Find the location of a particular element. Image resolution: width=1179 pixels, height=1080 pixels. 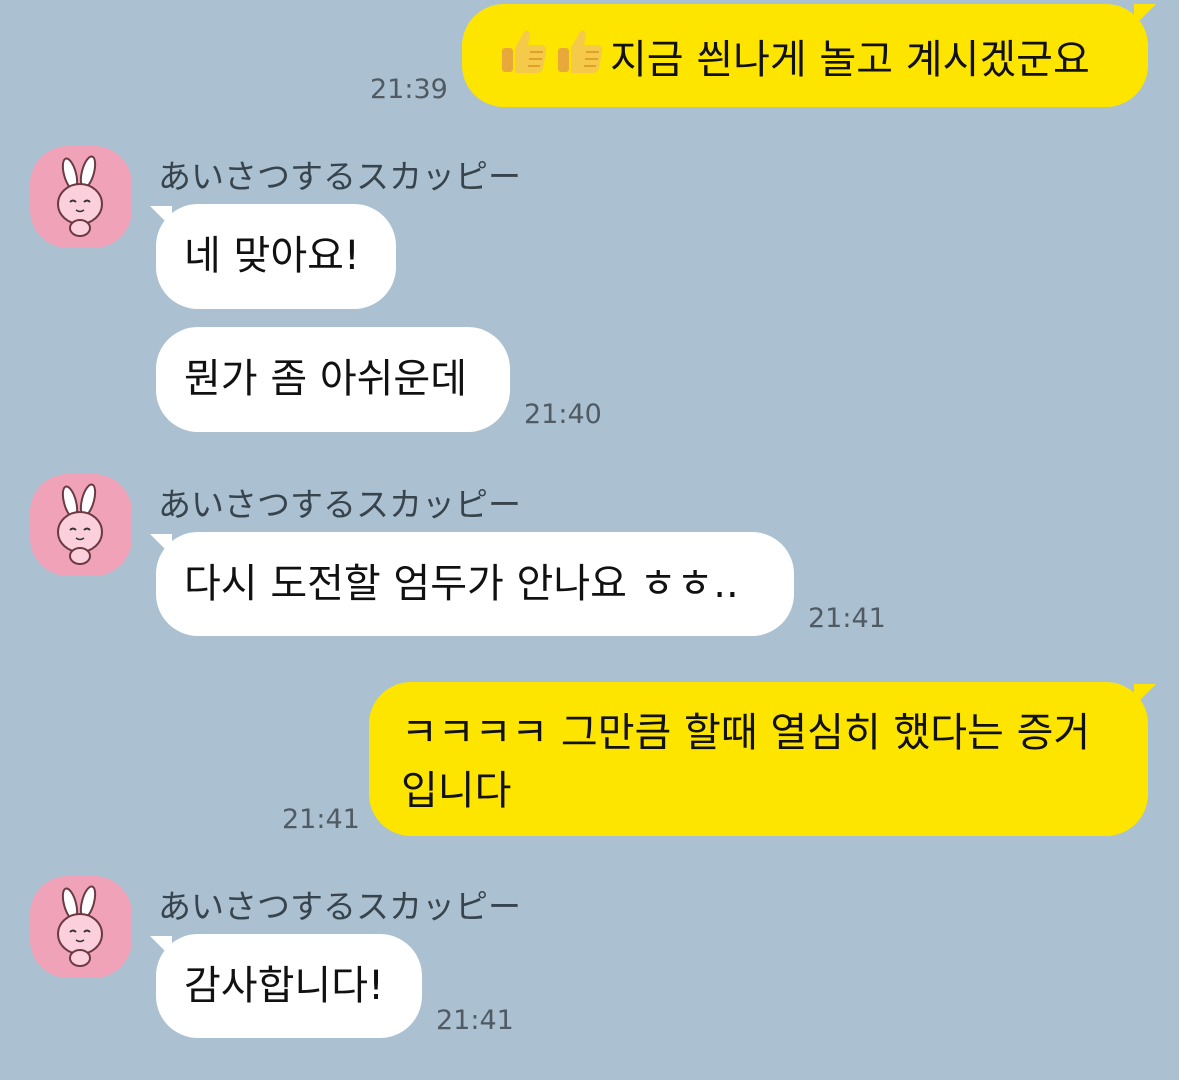

message-bubble-incoming: 감사합니다! is located at coordinates (289, 986).